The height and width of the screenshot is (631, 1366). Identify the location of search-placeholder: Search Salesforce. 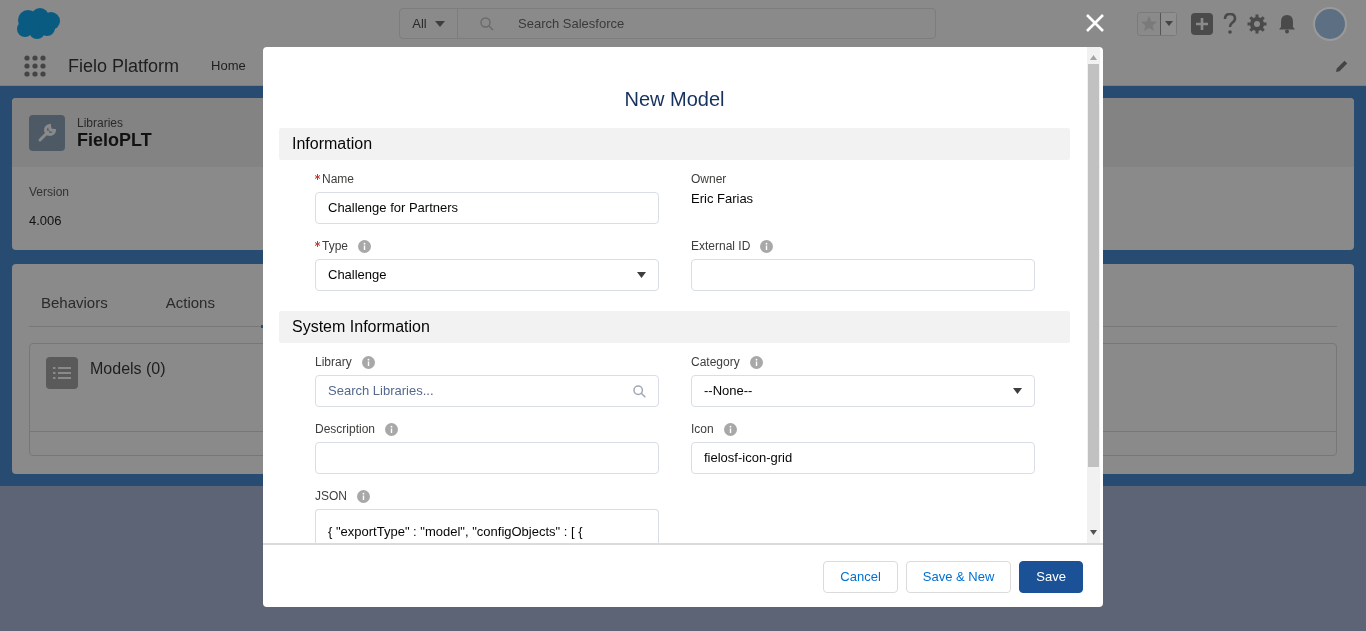
(571, 23).